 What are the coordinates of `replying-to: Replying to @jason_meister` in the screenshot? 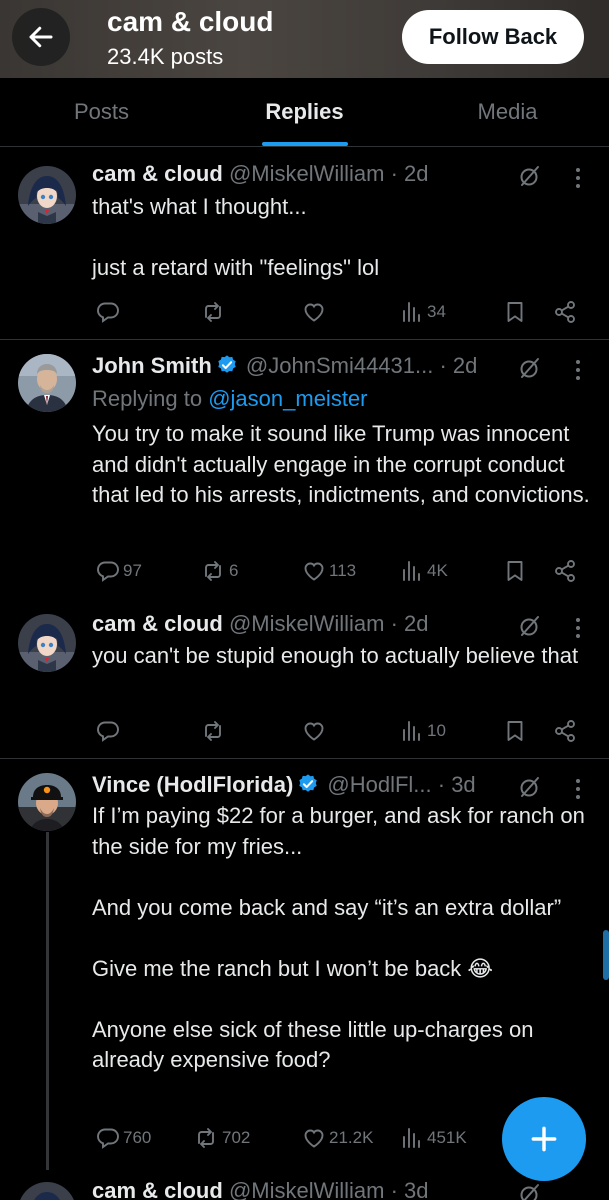 It's located at (230, 399).